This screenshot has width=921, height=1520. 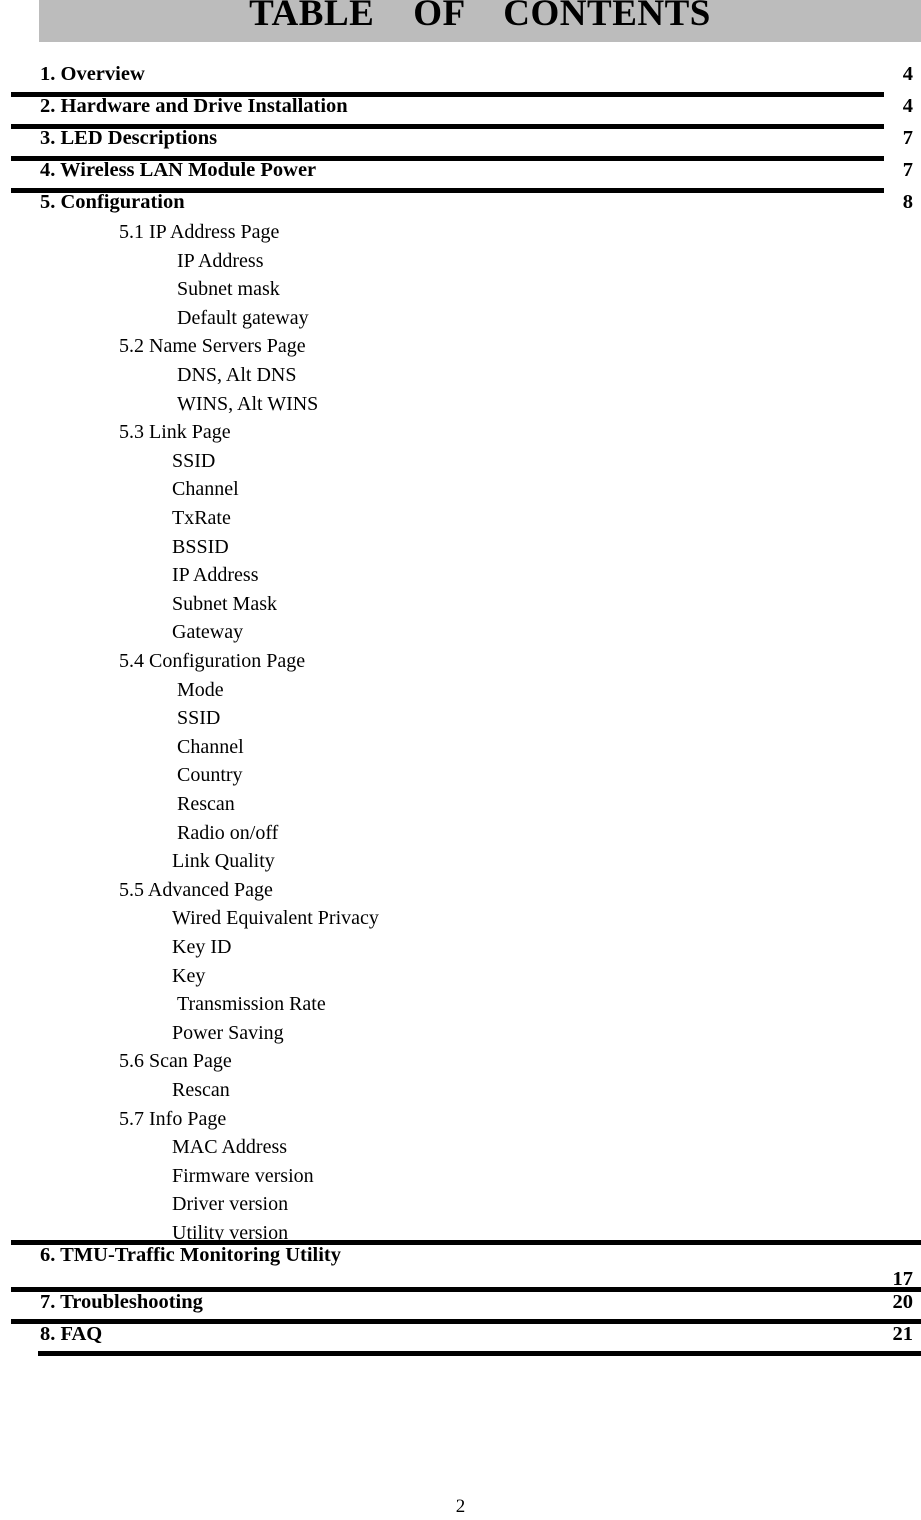 What do you see at coordinates (201, 947) in the screenshot?
I see `toc-subentry: Key ID` at bounding box center [201, 947].